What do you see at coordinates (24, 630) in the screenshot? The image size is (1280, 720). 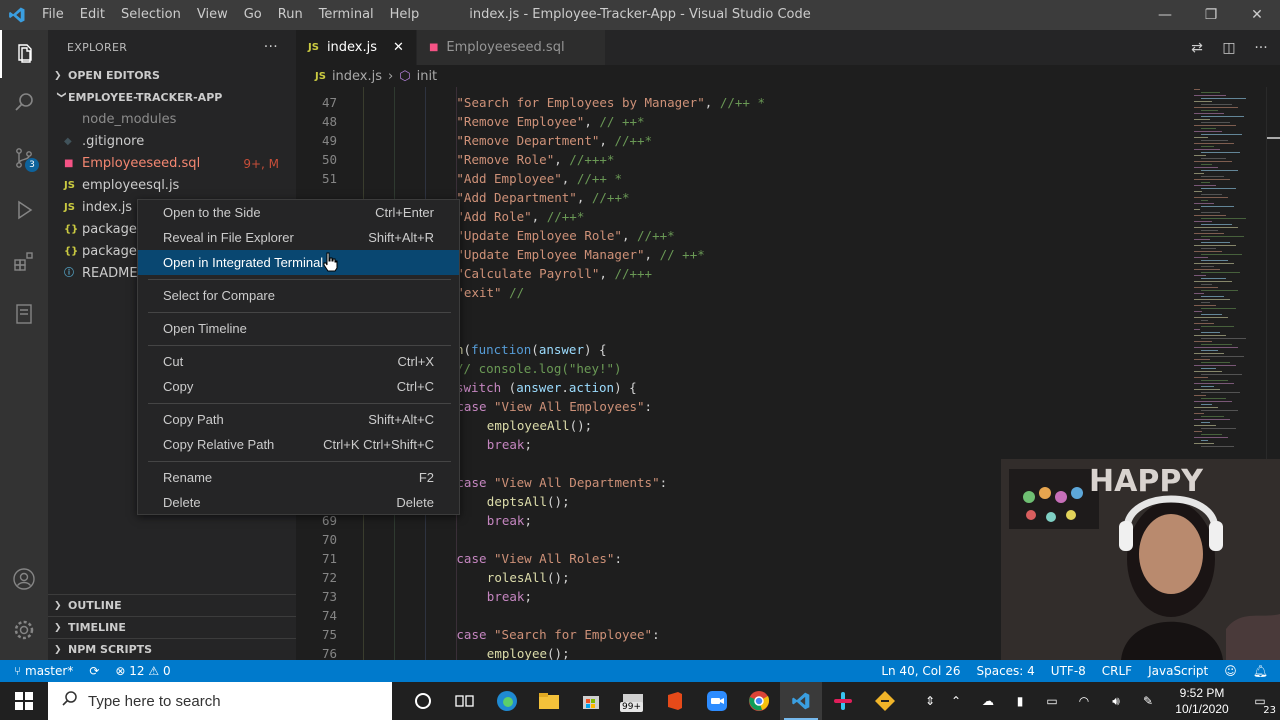 I see `settings-gear-icon` at bounding box center [24, 630].